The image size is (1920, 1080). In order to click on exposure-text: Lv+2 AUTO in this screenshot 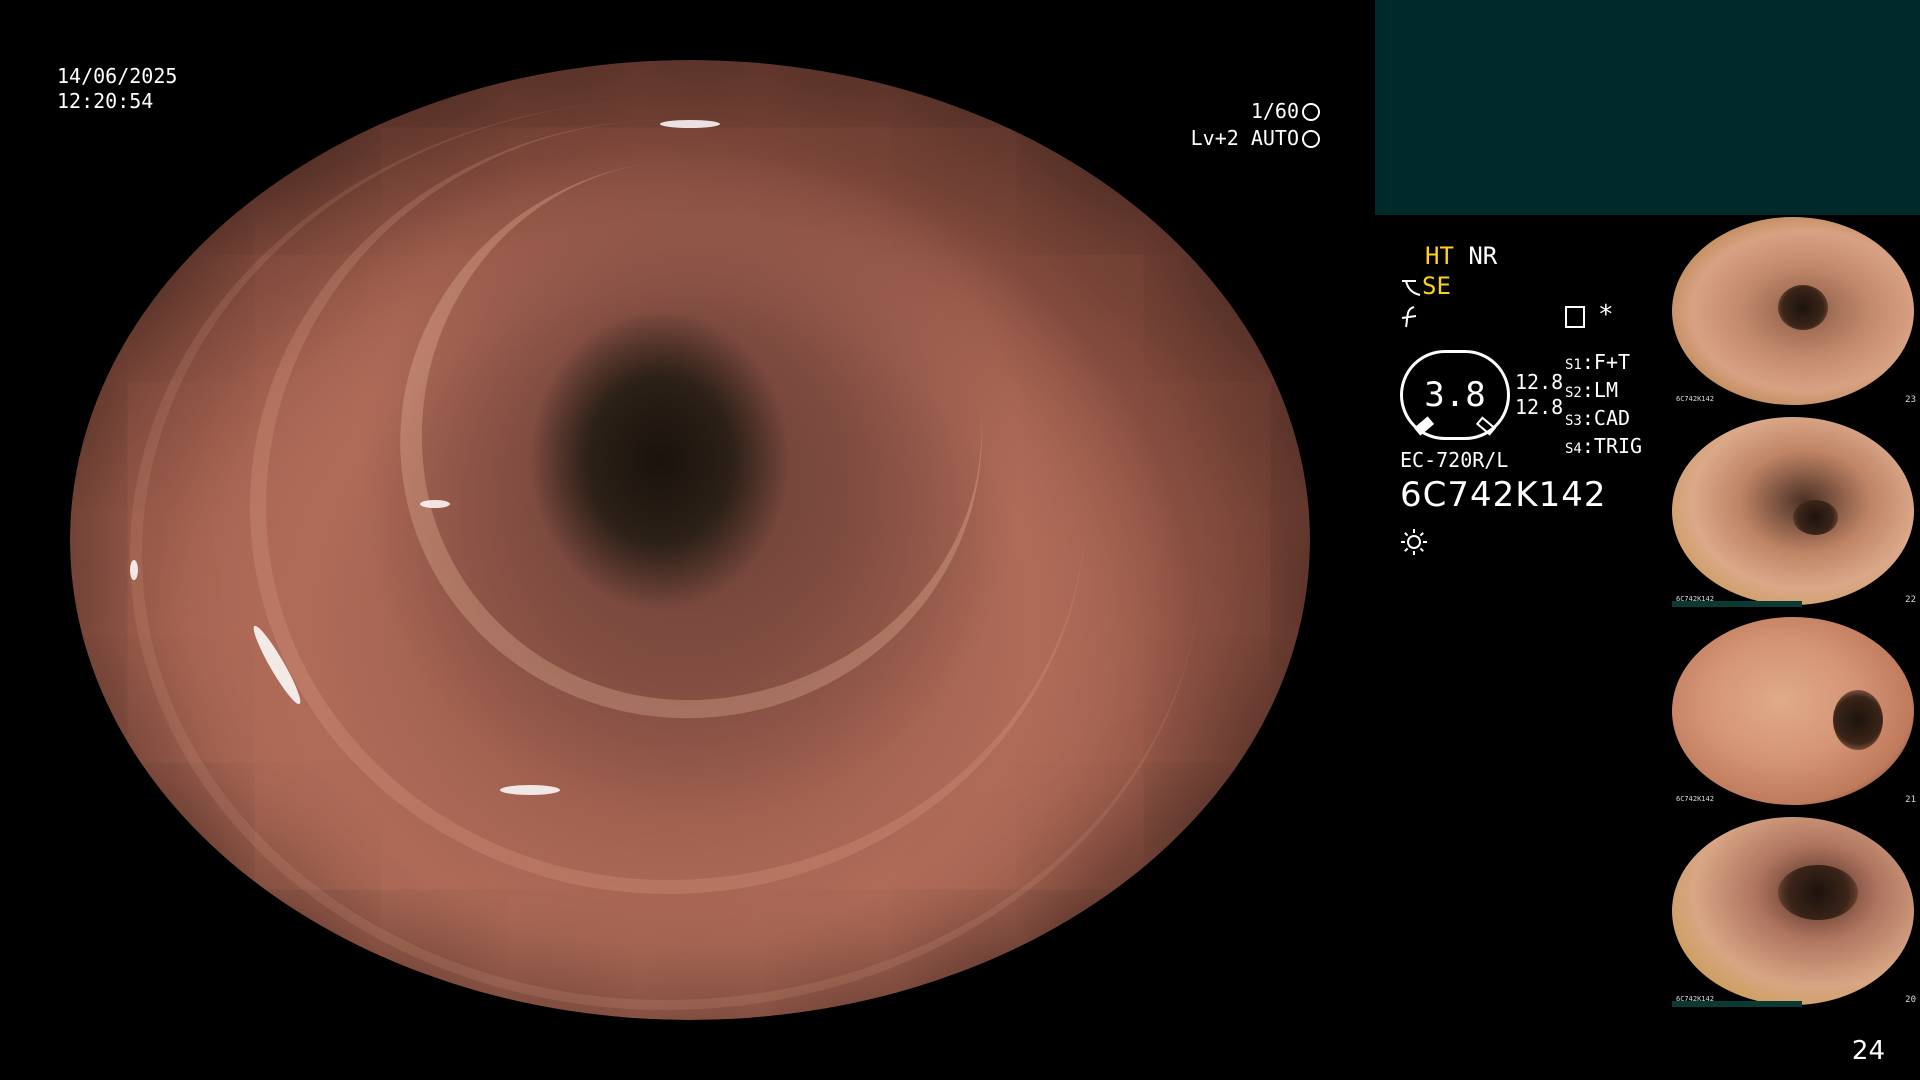, I will do `click(1244, 138)`.